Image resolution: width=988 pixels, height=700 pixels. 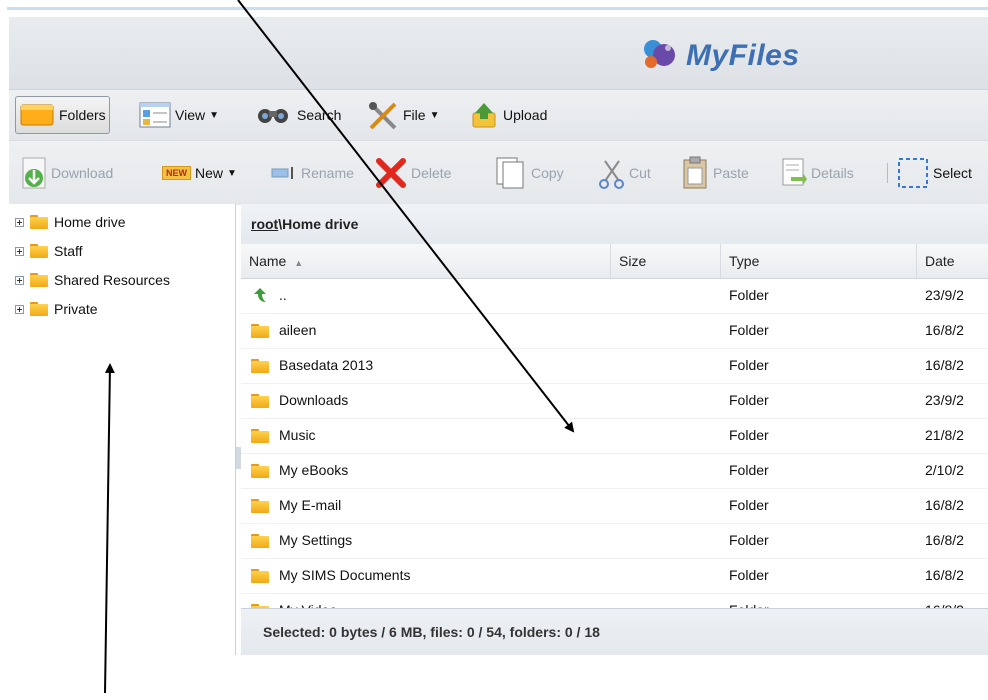 I want to click on binoculars-icon, so click(x=273, y=116).